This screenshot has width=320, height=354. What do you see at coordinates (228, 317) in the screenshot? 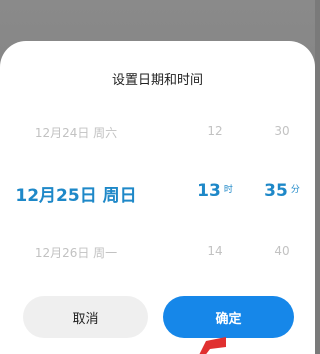
I see `confirm-button: 确定` at bounding box center [228, 317].